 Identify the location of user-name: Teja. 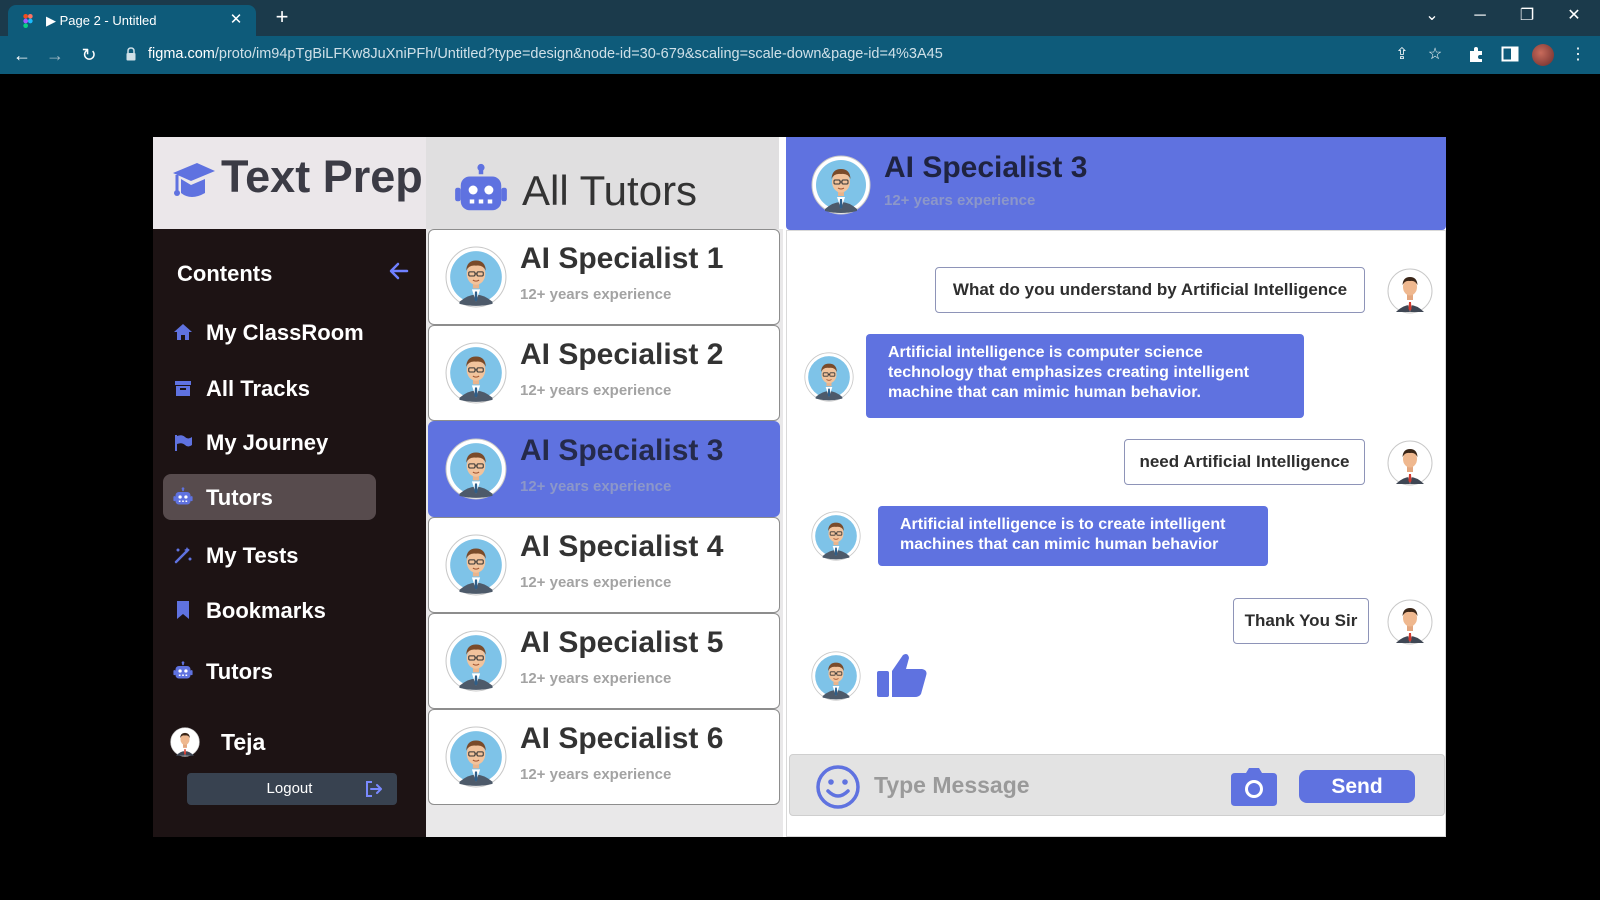
(243, 742).